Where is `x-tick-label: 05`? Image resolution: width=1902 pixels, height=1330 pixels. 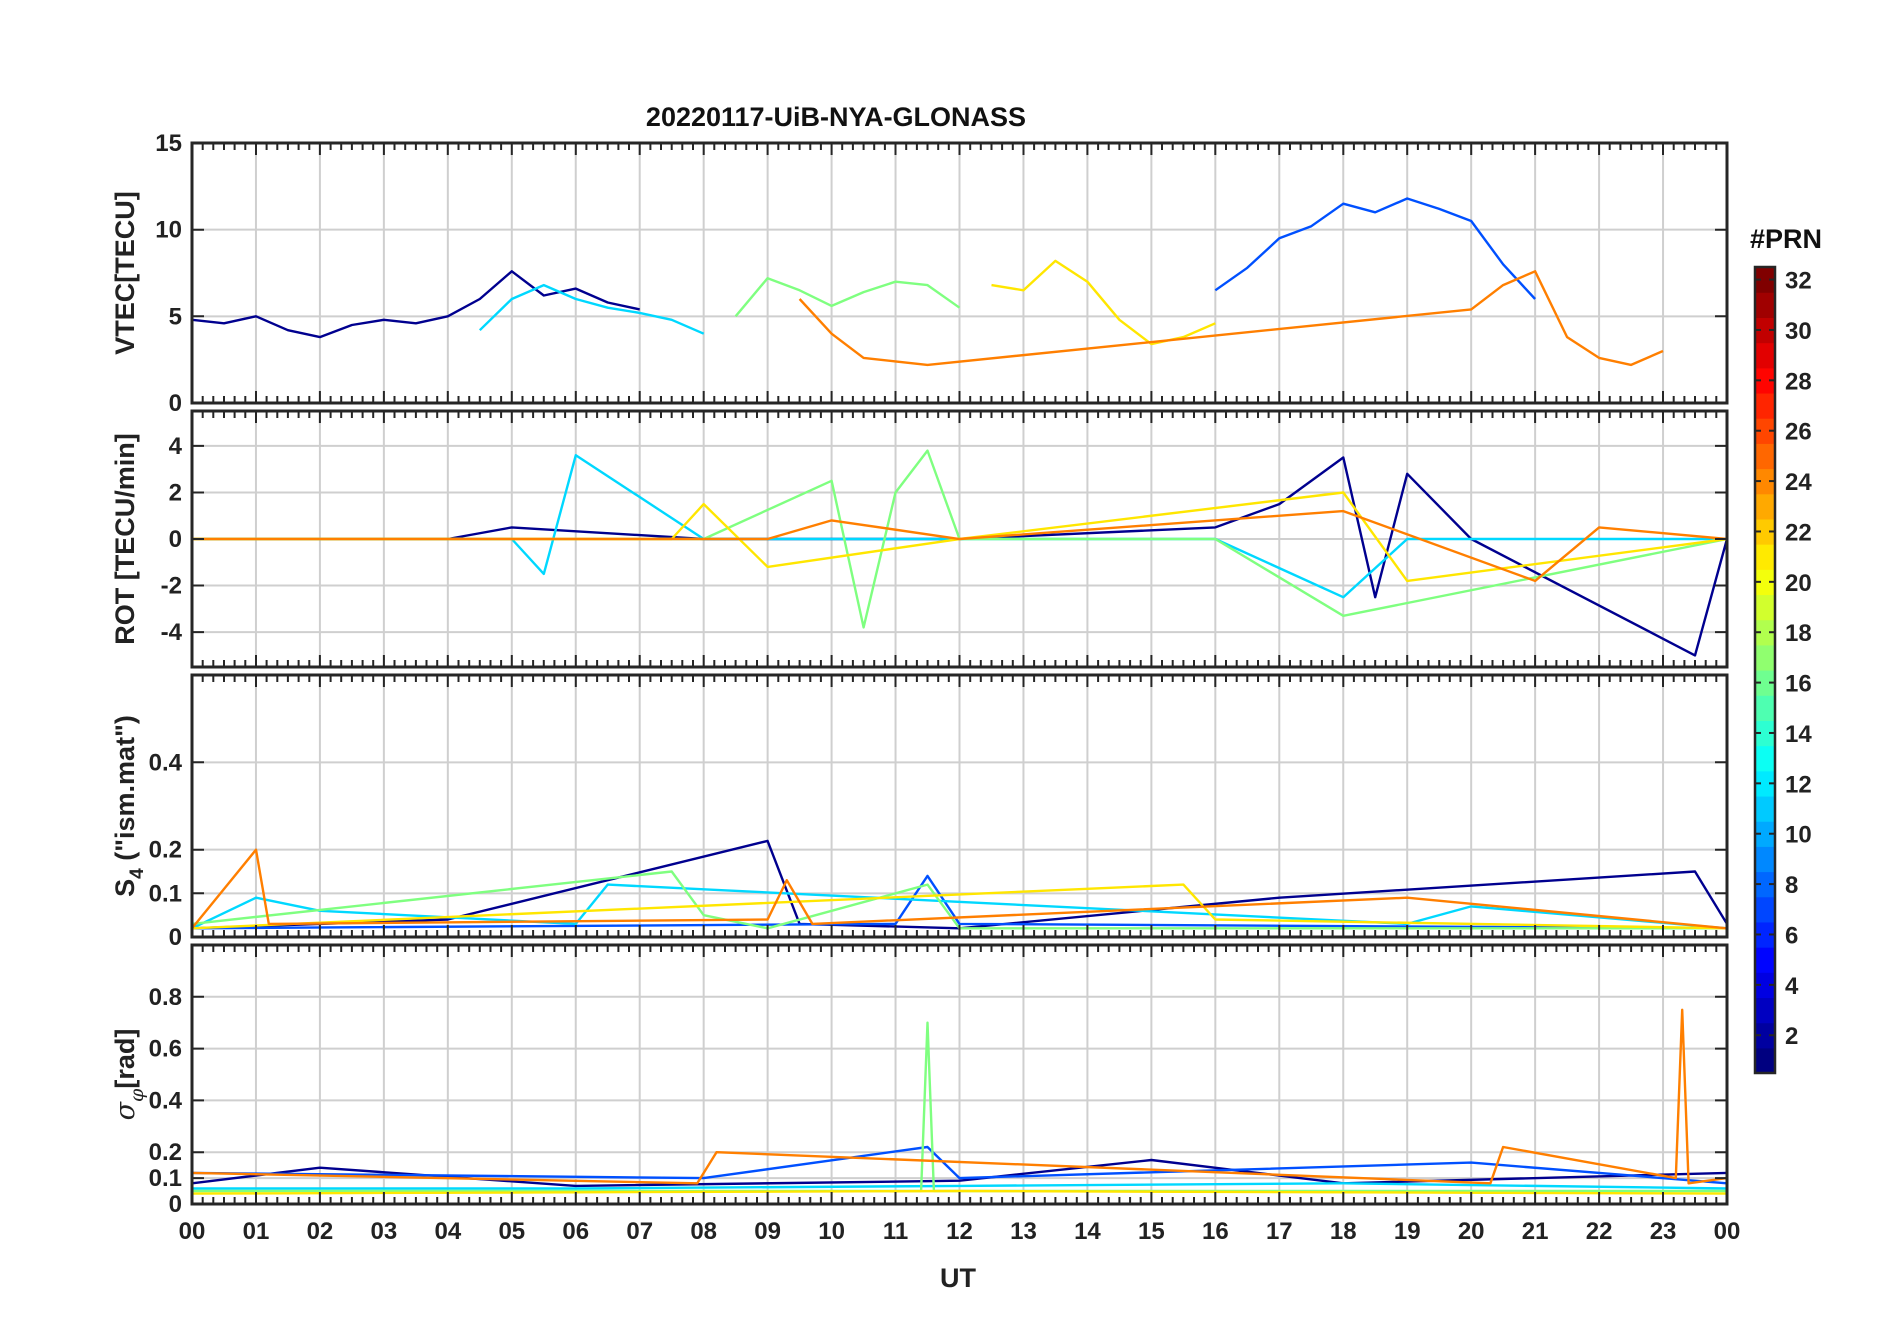
x-tick-label: 05 is located at coordinates (511, 1231).